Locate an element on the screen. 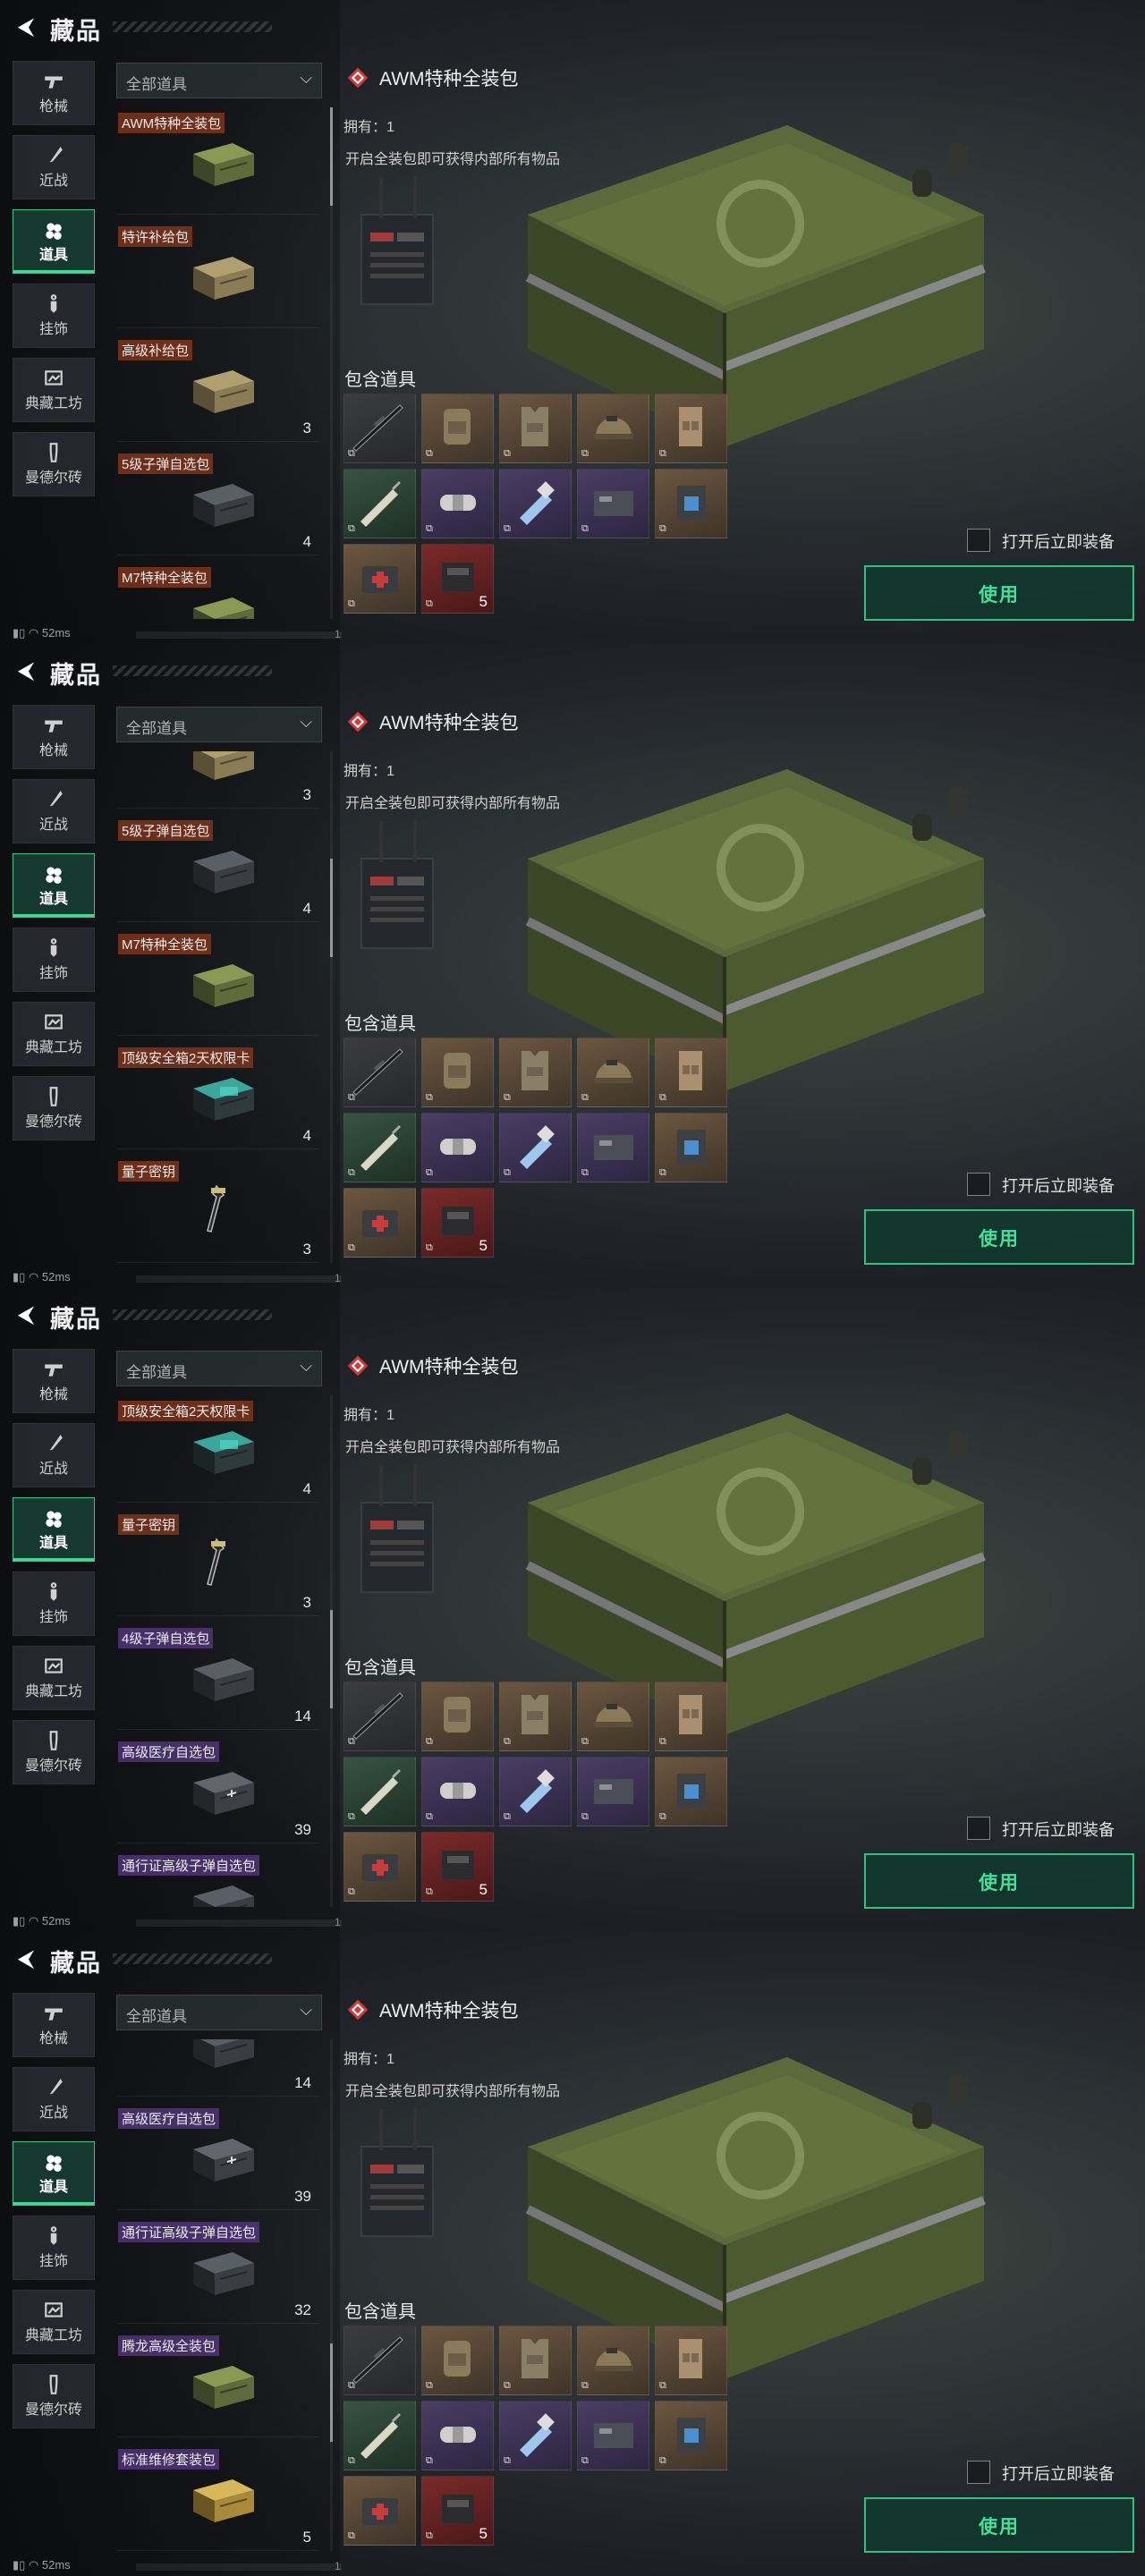 This screenshot has width=1145, height=2576. list-item: 3 is located at coordinates (217, 780).